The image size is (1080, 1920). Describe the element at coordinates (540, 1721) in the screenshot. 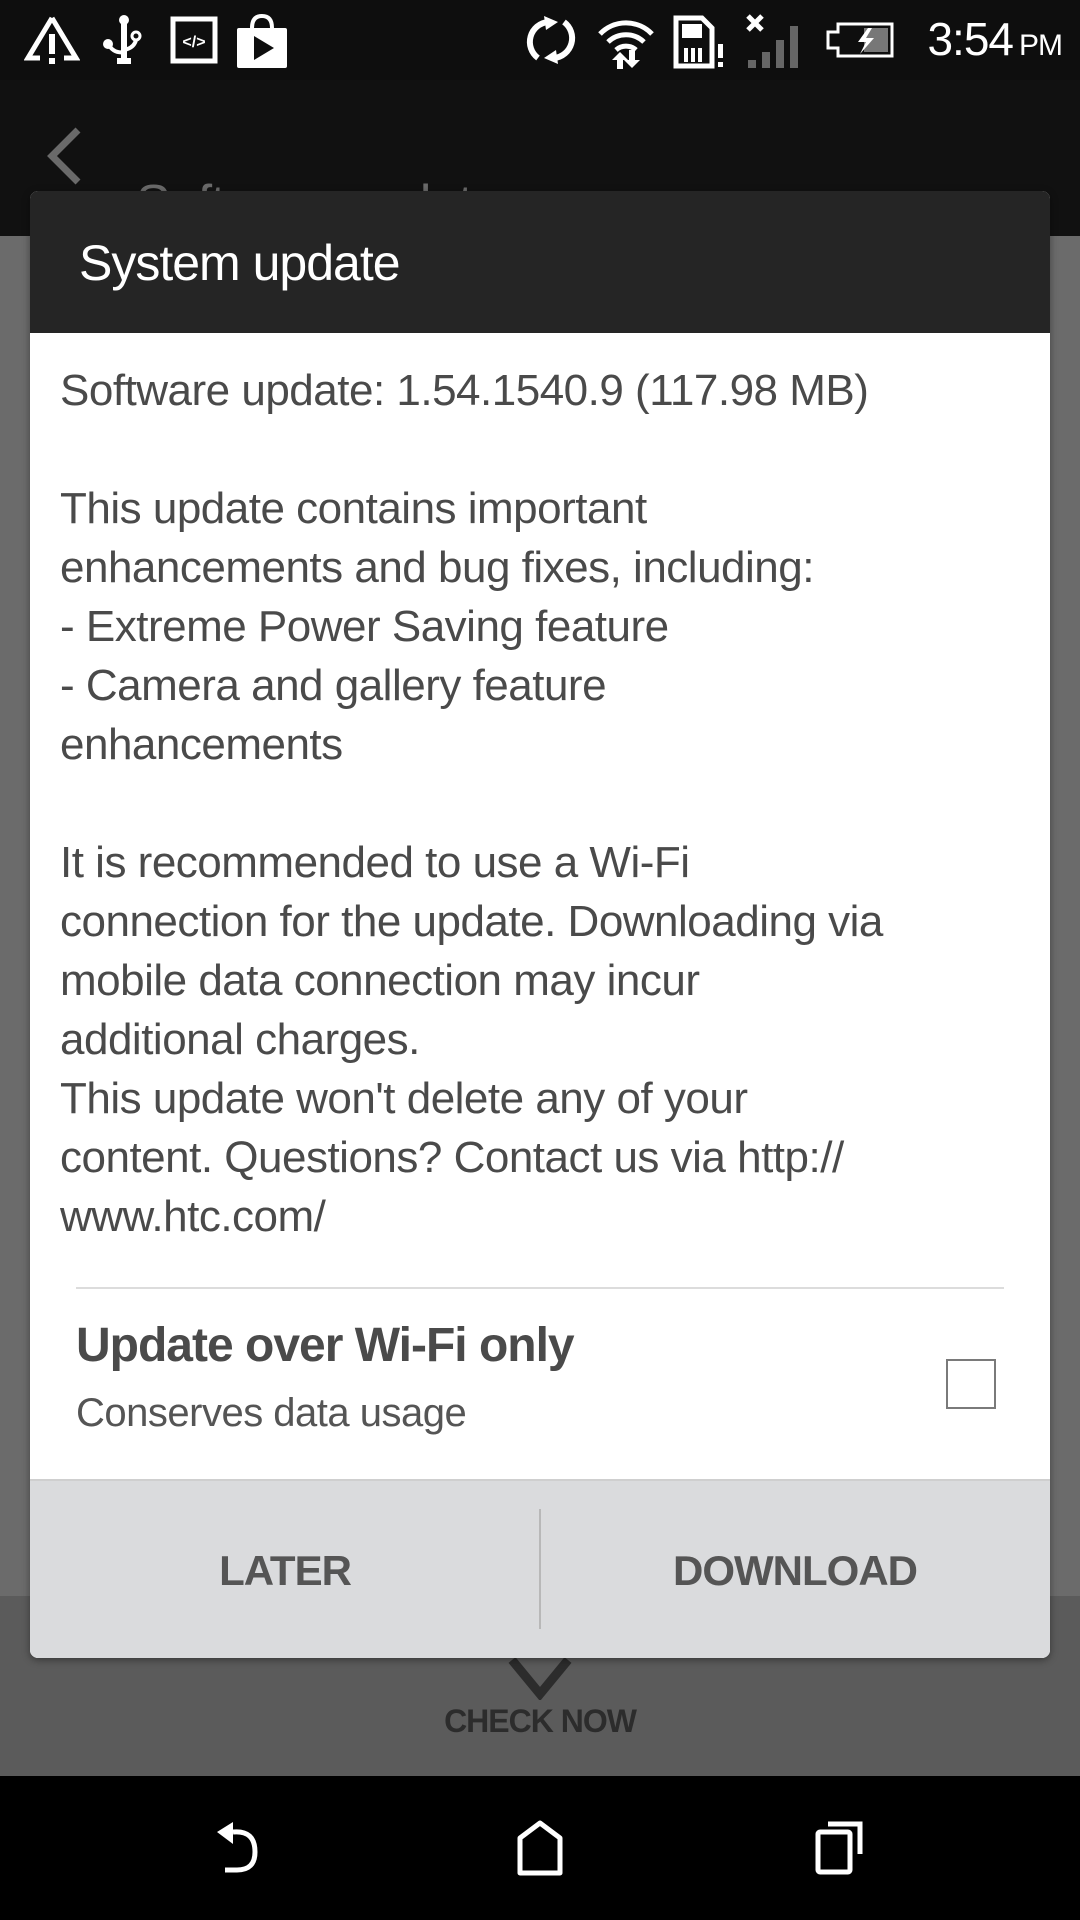

I see `check-now-button: CHECK NOW` at that location.